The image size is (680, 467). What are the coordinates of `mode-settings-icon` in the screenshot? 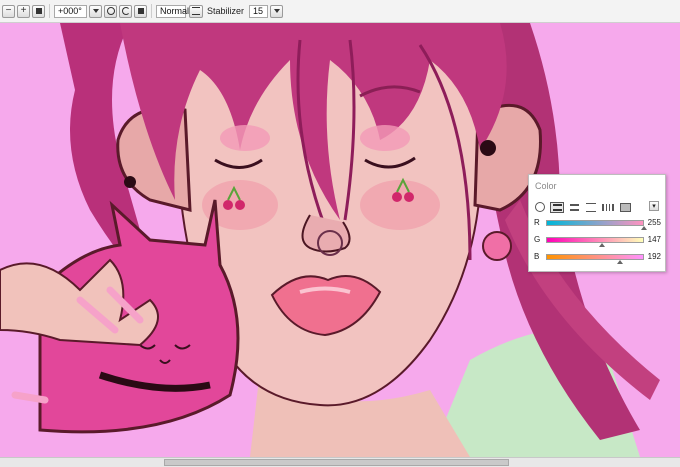 It's located at (196, 11).